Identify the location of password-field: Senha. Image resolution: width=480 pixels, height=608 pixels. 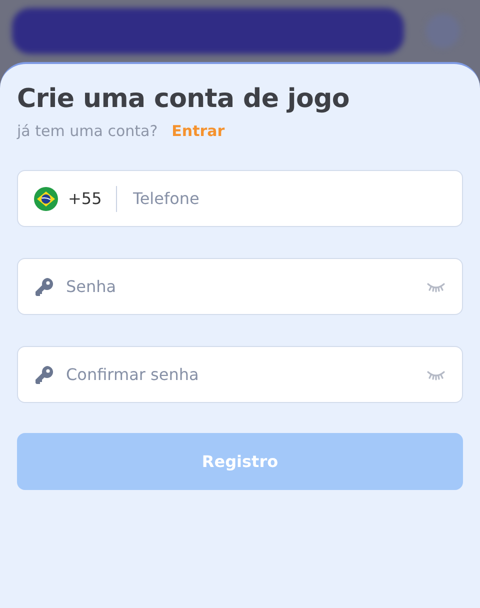
(240, 286).